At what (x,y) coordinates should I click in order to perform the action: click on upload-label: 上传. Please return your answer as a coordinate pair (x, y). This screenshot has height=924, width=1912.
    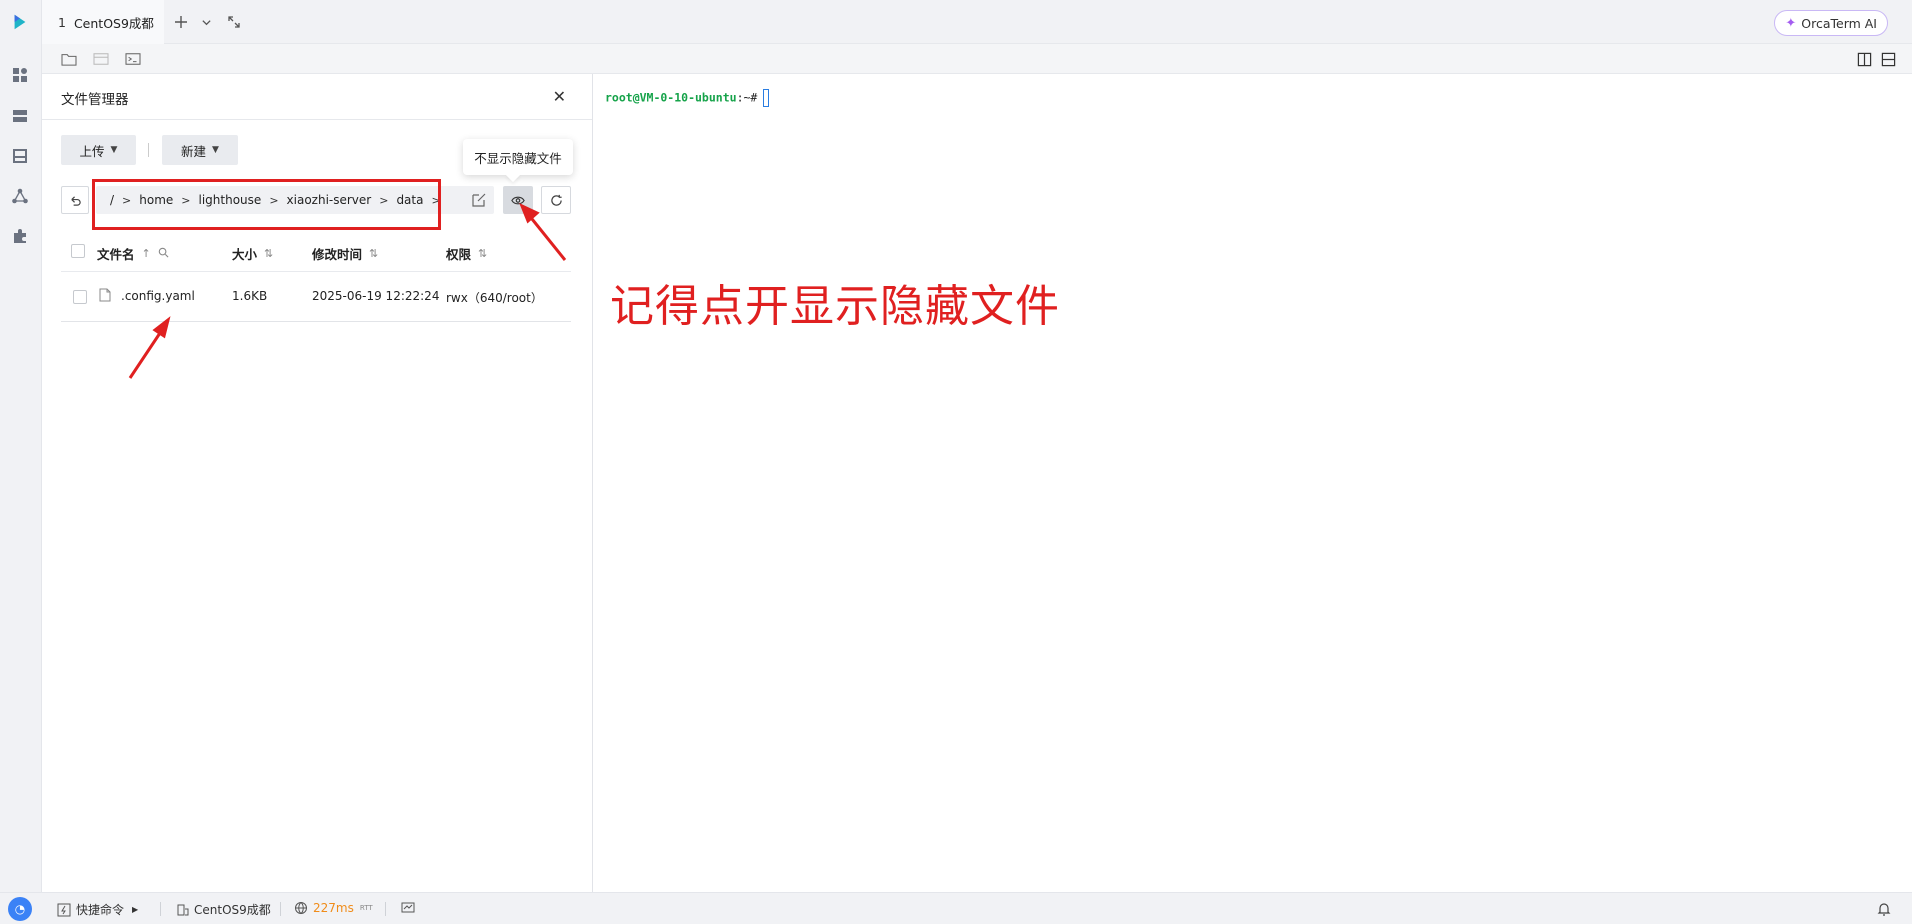
    Looking at the image, I should click on (92, 151).